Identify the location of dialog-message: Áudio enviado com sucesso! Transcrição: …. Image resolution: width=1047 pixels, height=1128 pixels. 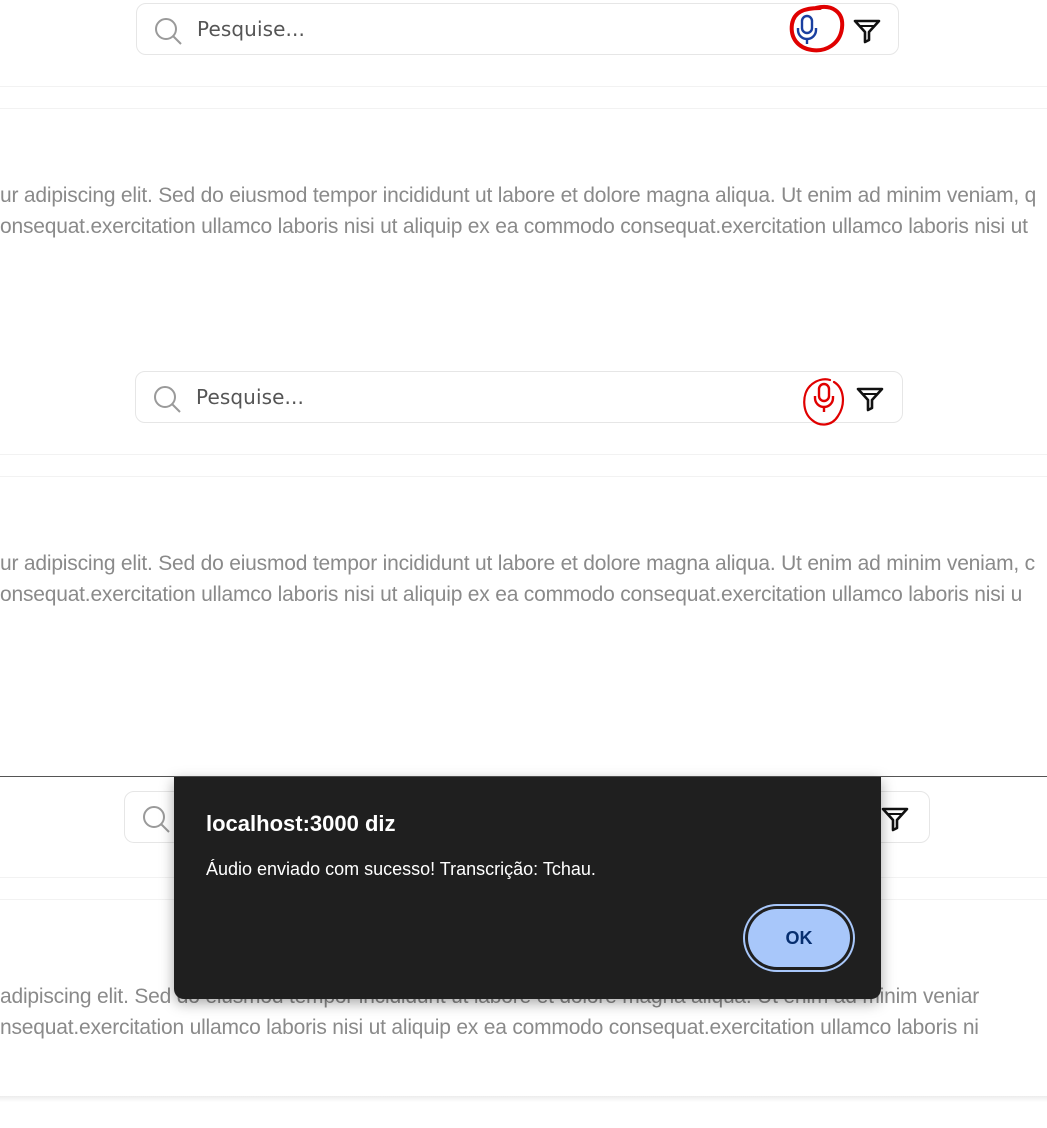
(401, 869).